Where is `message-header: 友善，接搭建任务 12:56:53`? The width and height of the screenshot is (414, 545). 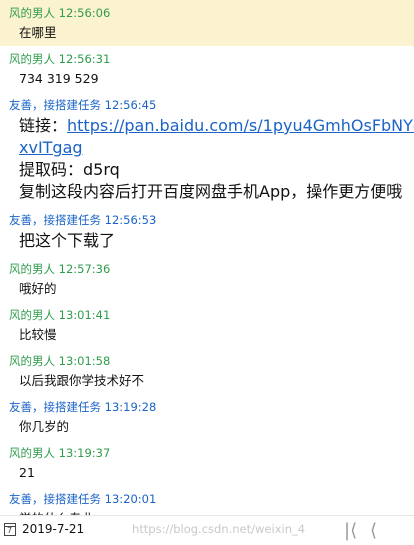 message-header: 友善，接搭建任务 12:56:53 is located at coordinates (207, 217).